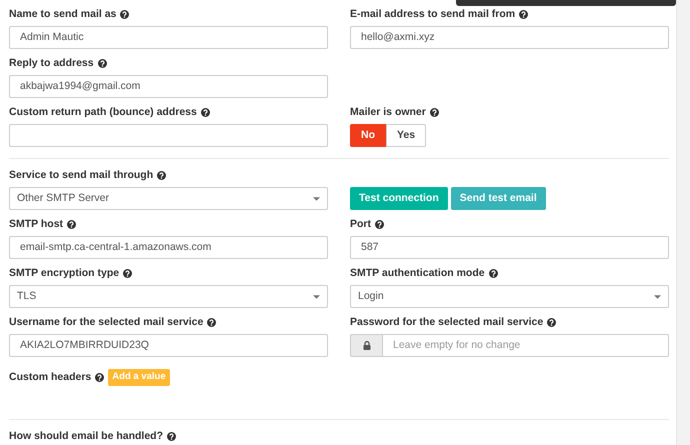 The width and height of the screenshot is (690, 445). What do you see at coordinates (103, 112) in the screenshot?
I see `field-label: Custom return path (bounce) address` at bounding box center [103, 112].